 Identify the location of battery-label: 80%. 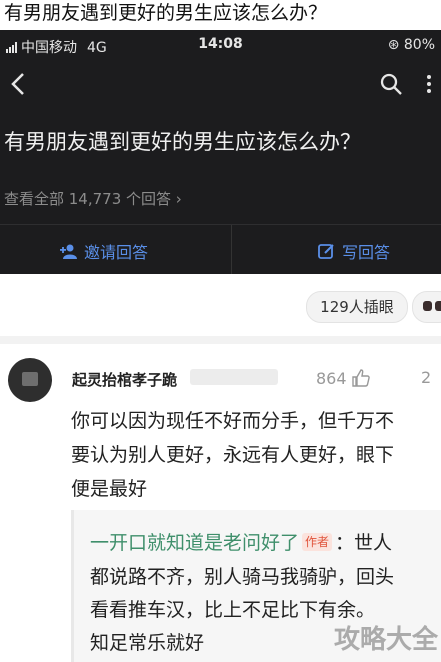
(419, 45).